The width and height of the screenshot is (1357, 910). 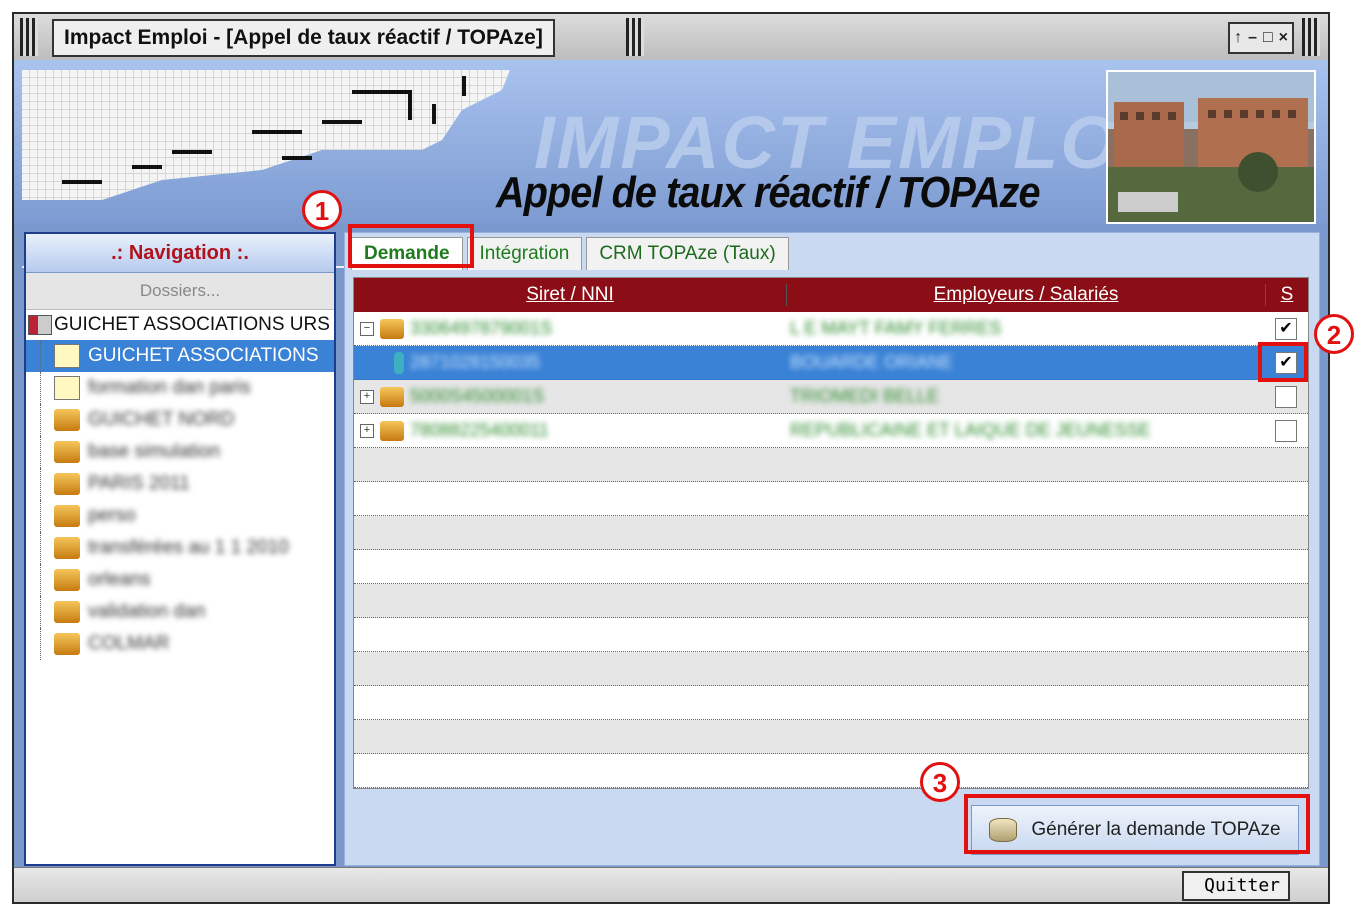 I want to click on tree-item: perso, so click(x=180, y=516).